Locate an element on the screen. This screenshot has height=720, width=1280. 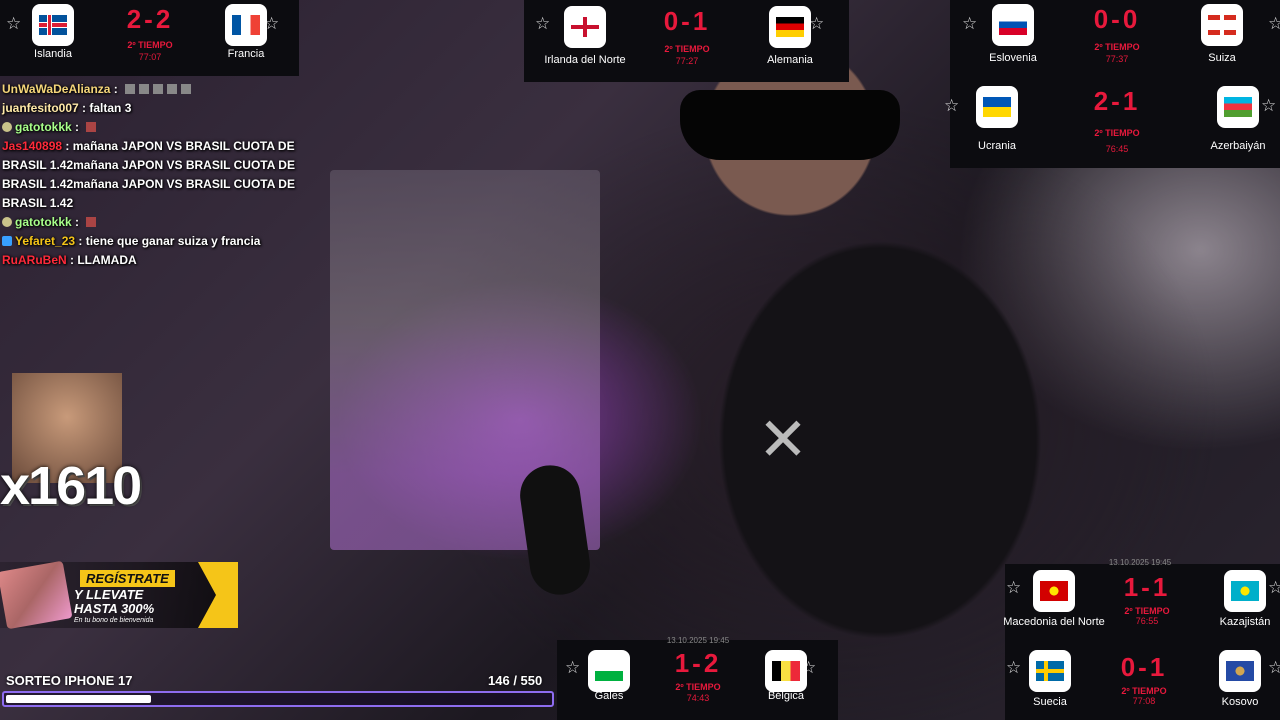
match-score: 2-2 is located at coordinates (150, 19).